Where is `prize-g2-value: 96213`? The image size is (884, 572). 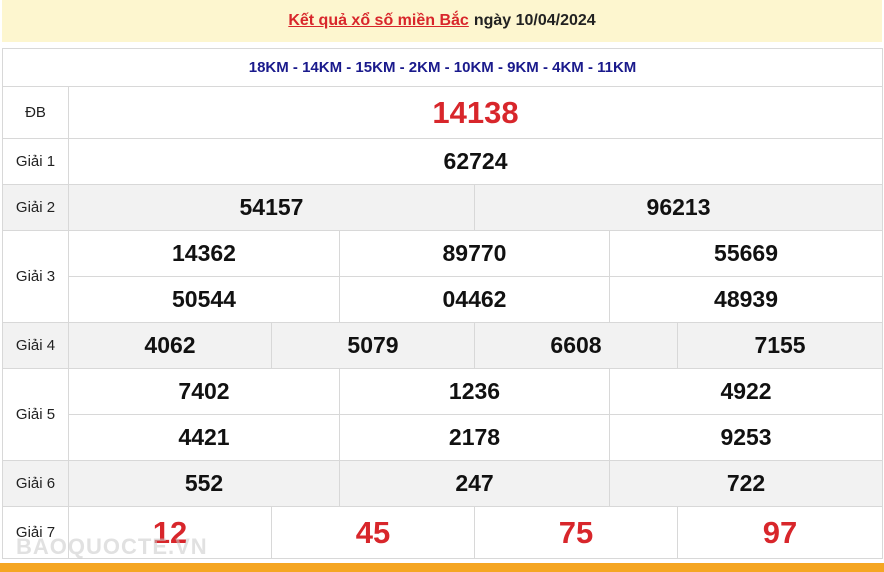 prize-g2-value: 96213 is located at coordinates (678, 207).